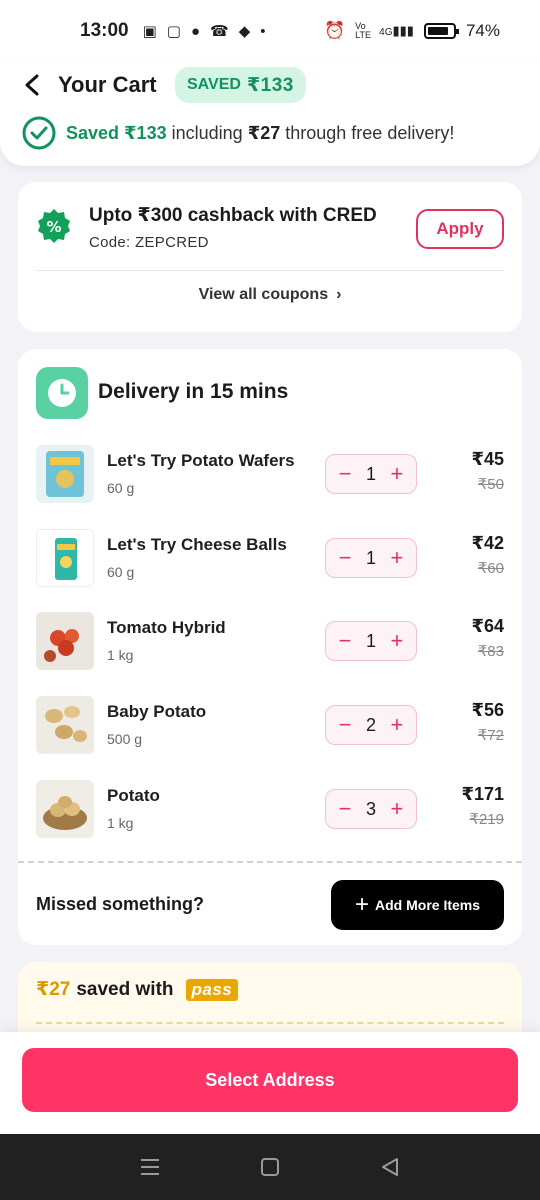 This screenshot has width=540, height=1200. I want to click on item-quantity: 500 g, so click(125, 739).